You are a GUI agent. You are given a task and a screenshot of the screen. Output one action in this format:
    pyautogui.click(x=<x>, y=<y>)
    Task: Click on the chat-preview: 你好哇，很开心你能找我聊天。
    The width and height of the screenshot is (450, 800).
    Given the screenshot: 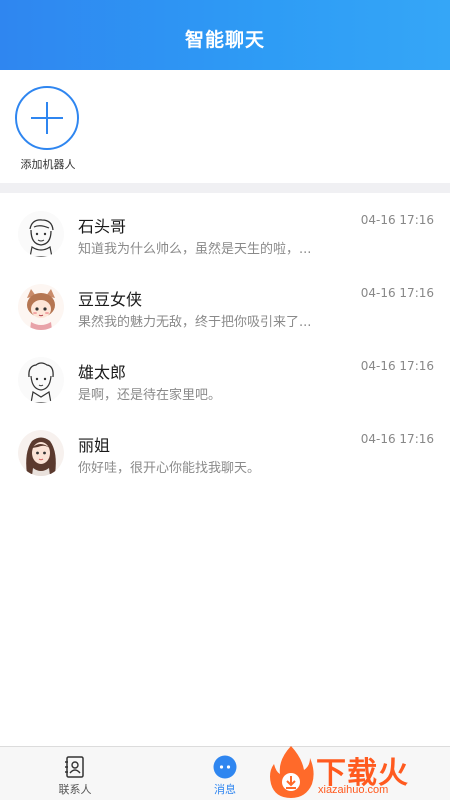 What is the action you would take?
    pyautogui.click(x=169, y=468)
    